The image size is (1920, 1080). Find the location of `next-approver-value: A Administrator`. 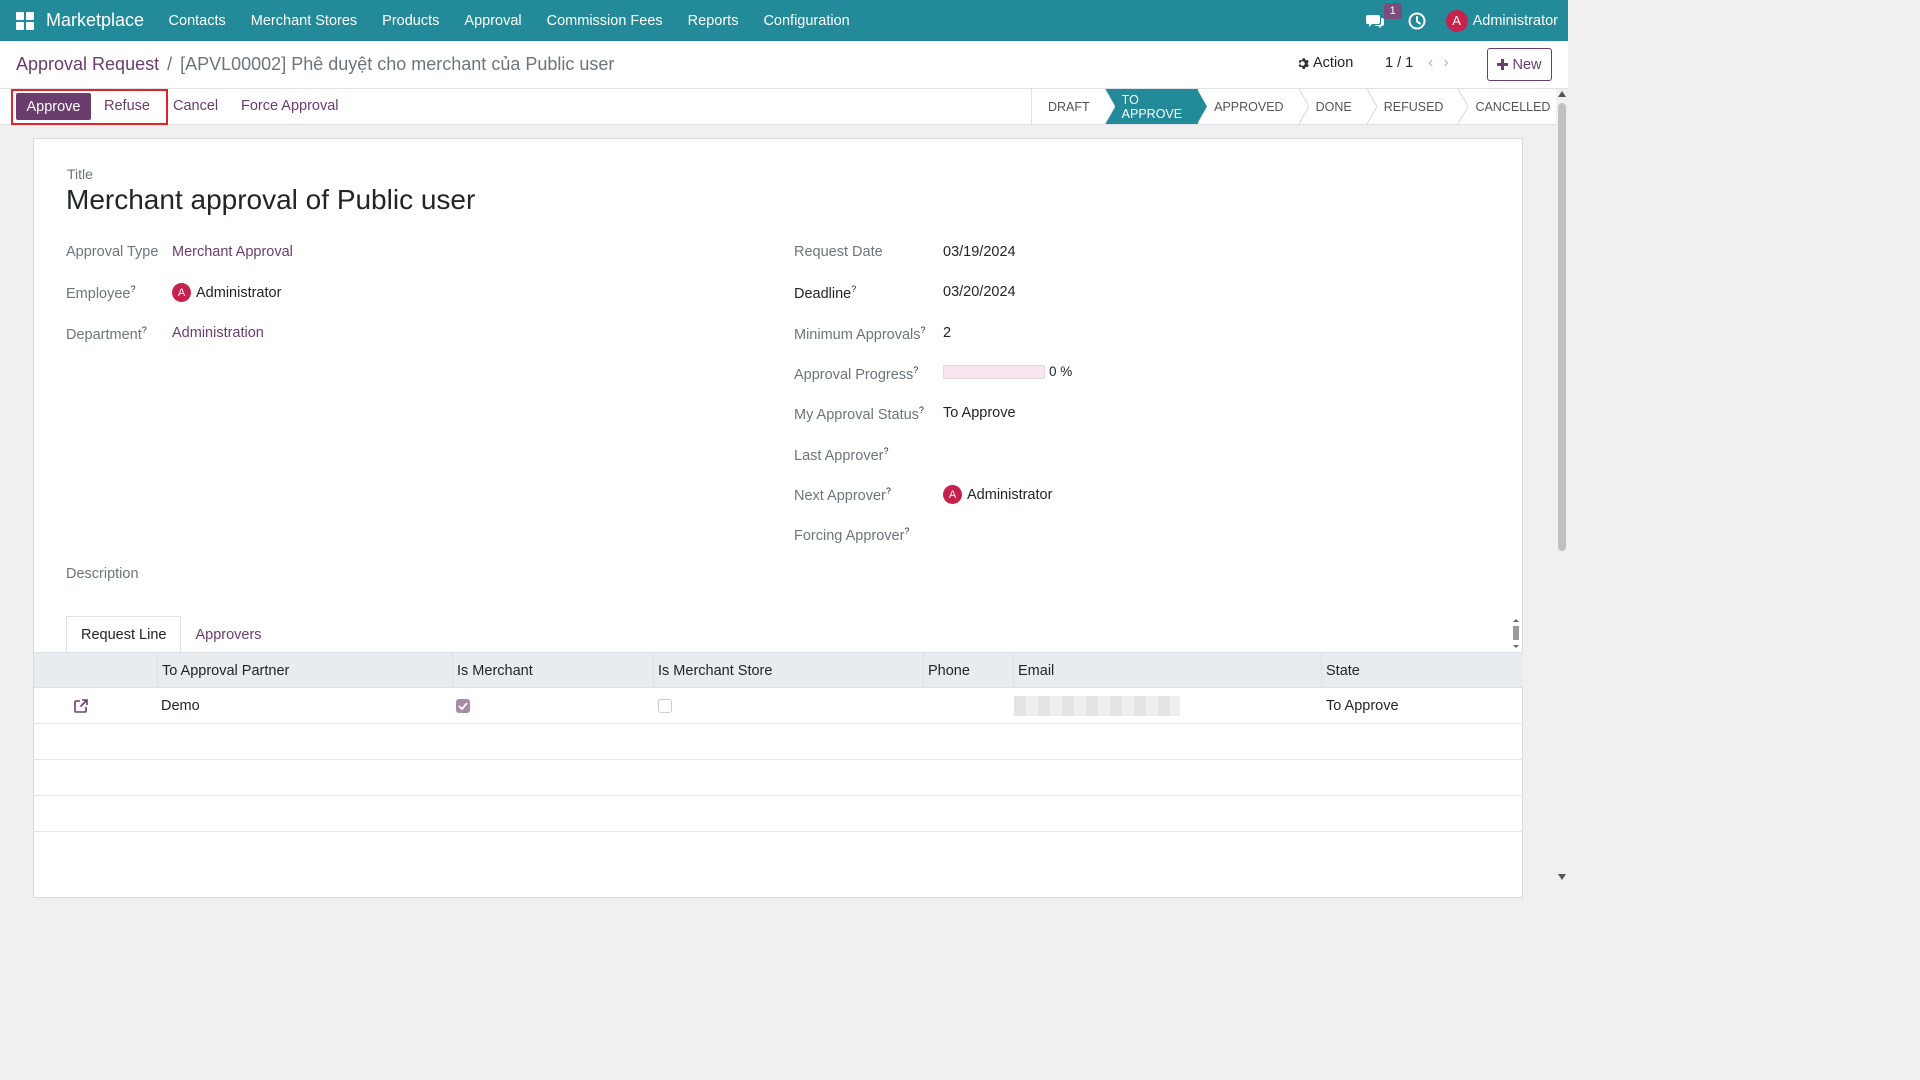

next-approver-value: A Administrator is located at coordinates (997, 494).